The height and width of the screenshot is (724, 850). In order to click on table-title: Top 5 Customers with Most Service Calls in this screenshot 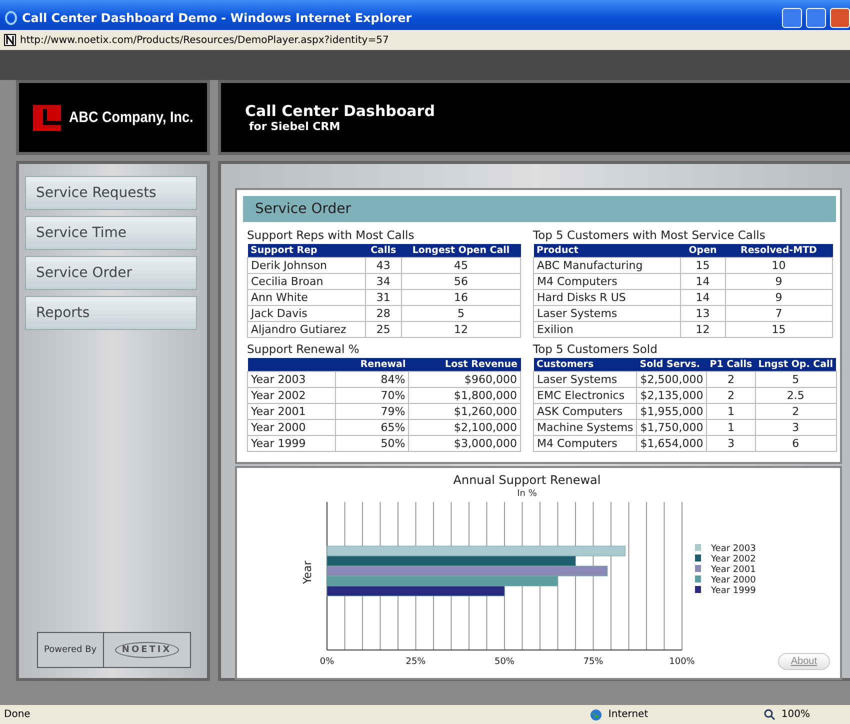, I will do `click(649, 235)`.